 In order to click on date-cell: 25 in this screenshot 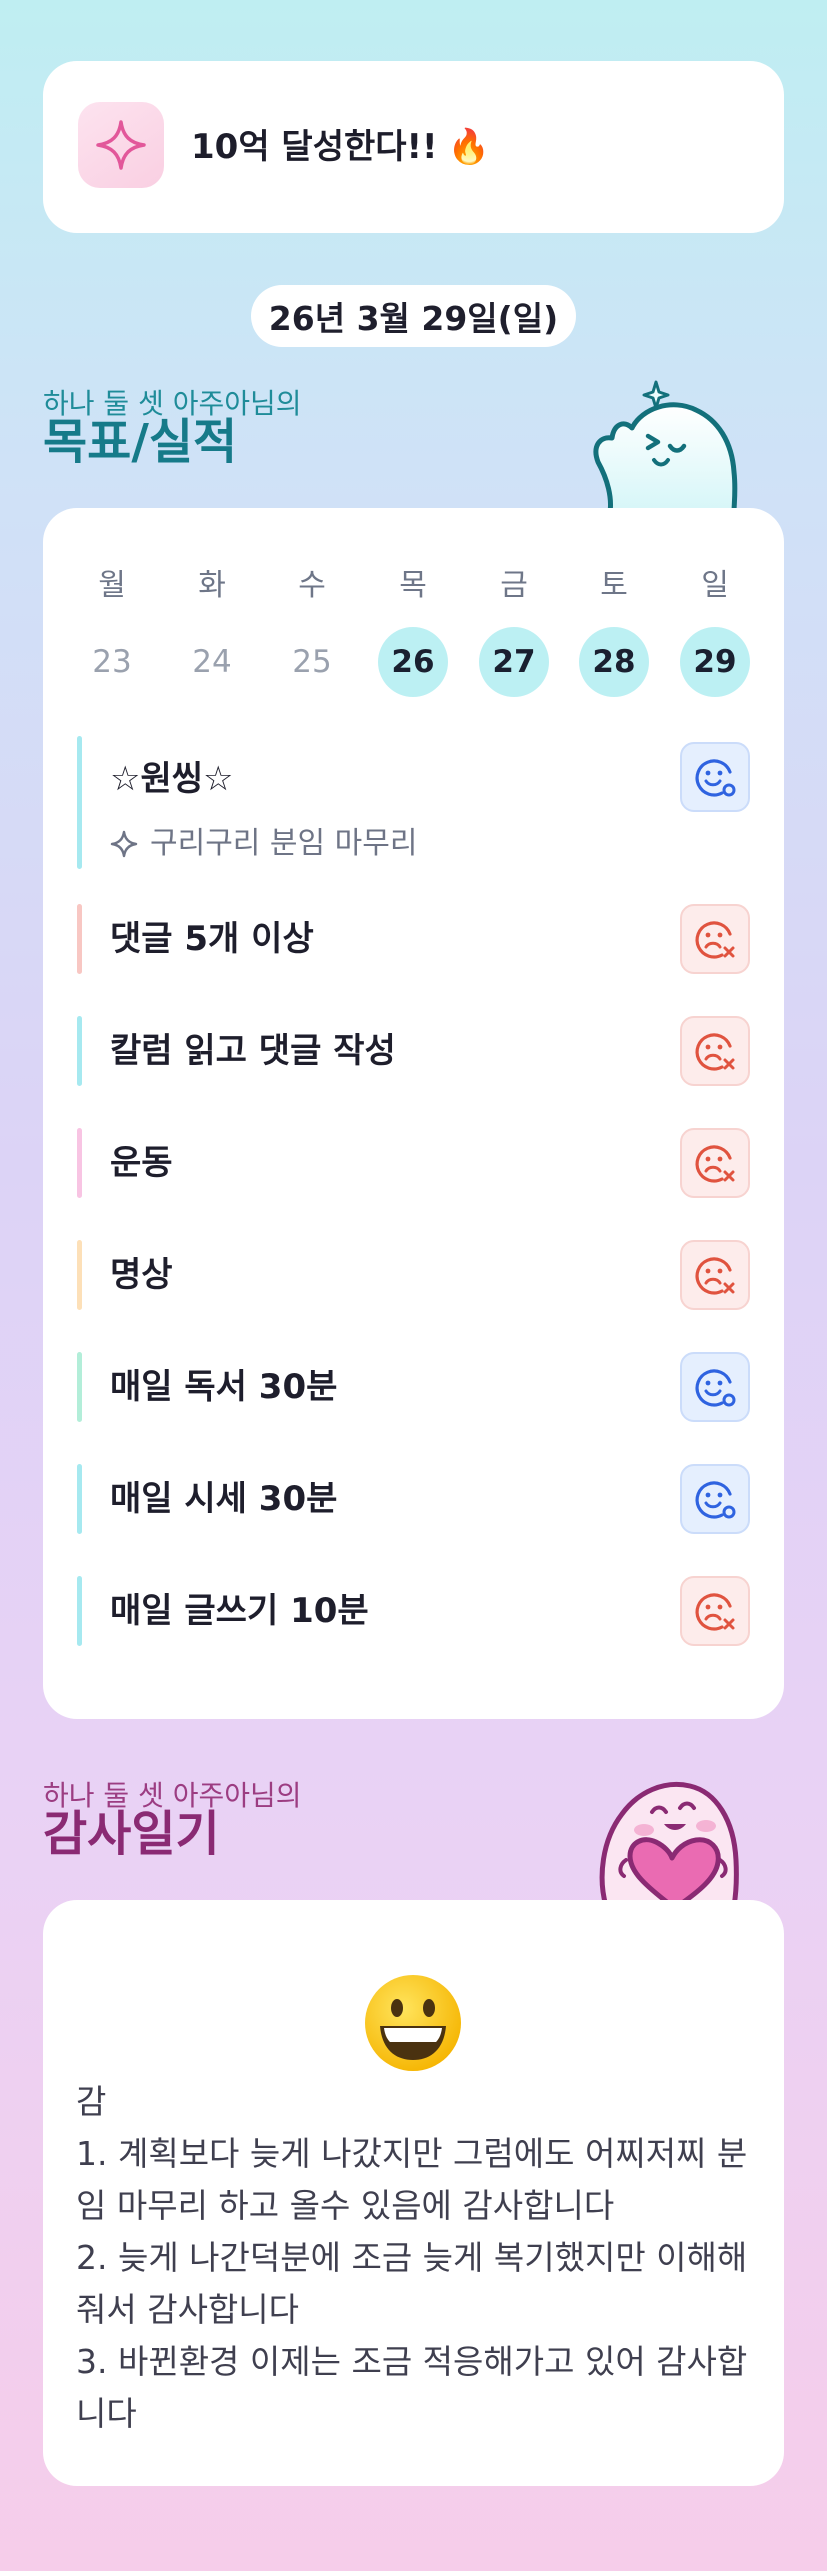, I will do `click(312, 662)`.